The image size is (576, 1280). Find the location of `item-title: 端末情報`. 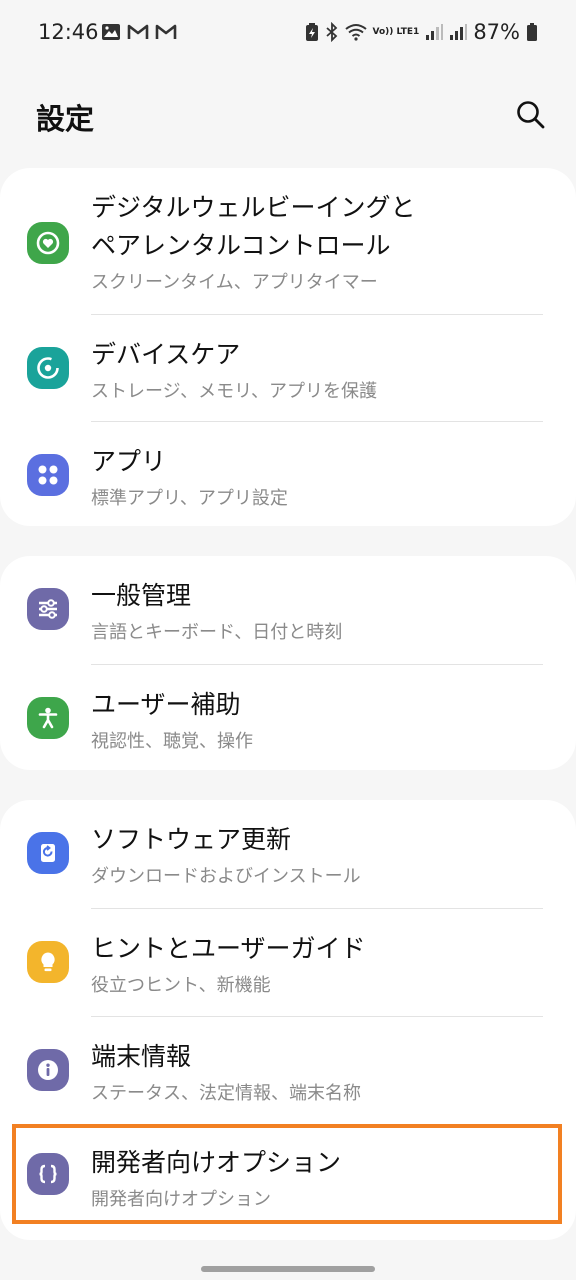

item-title: 端末情報 is located at coordinates (141, 1056).